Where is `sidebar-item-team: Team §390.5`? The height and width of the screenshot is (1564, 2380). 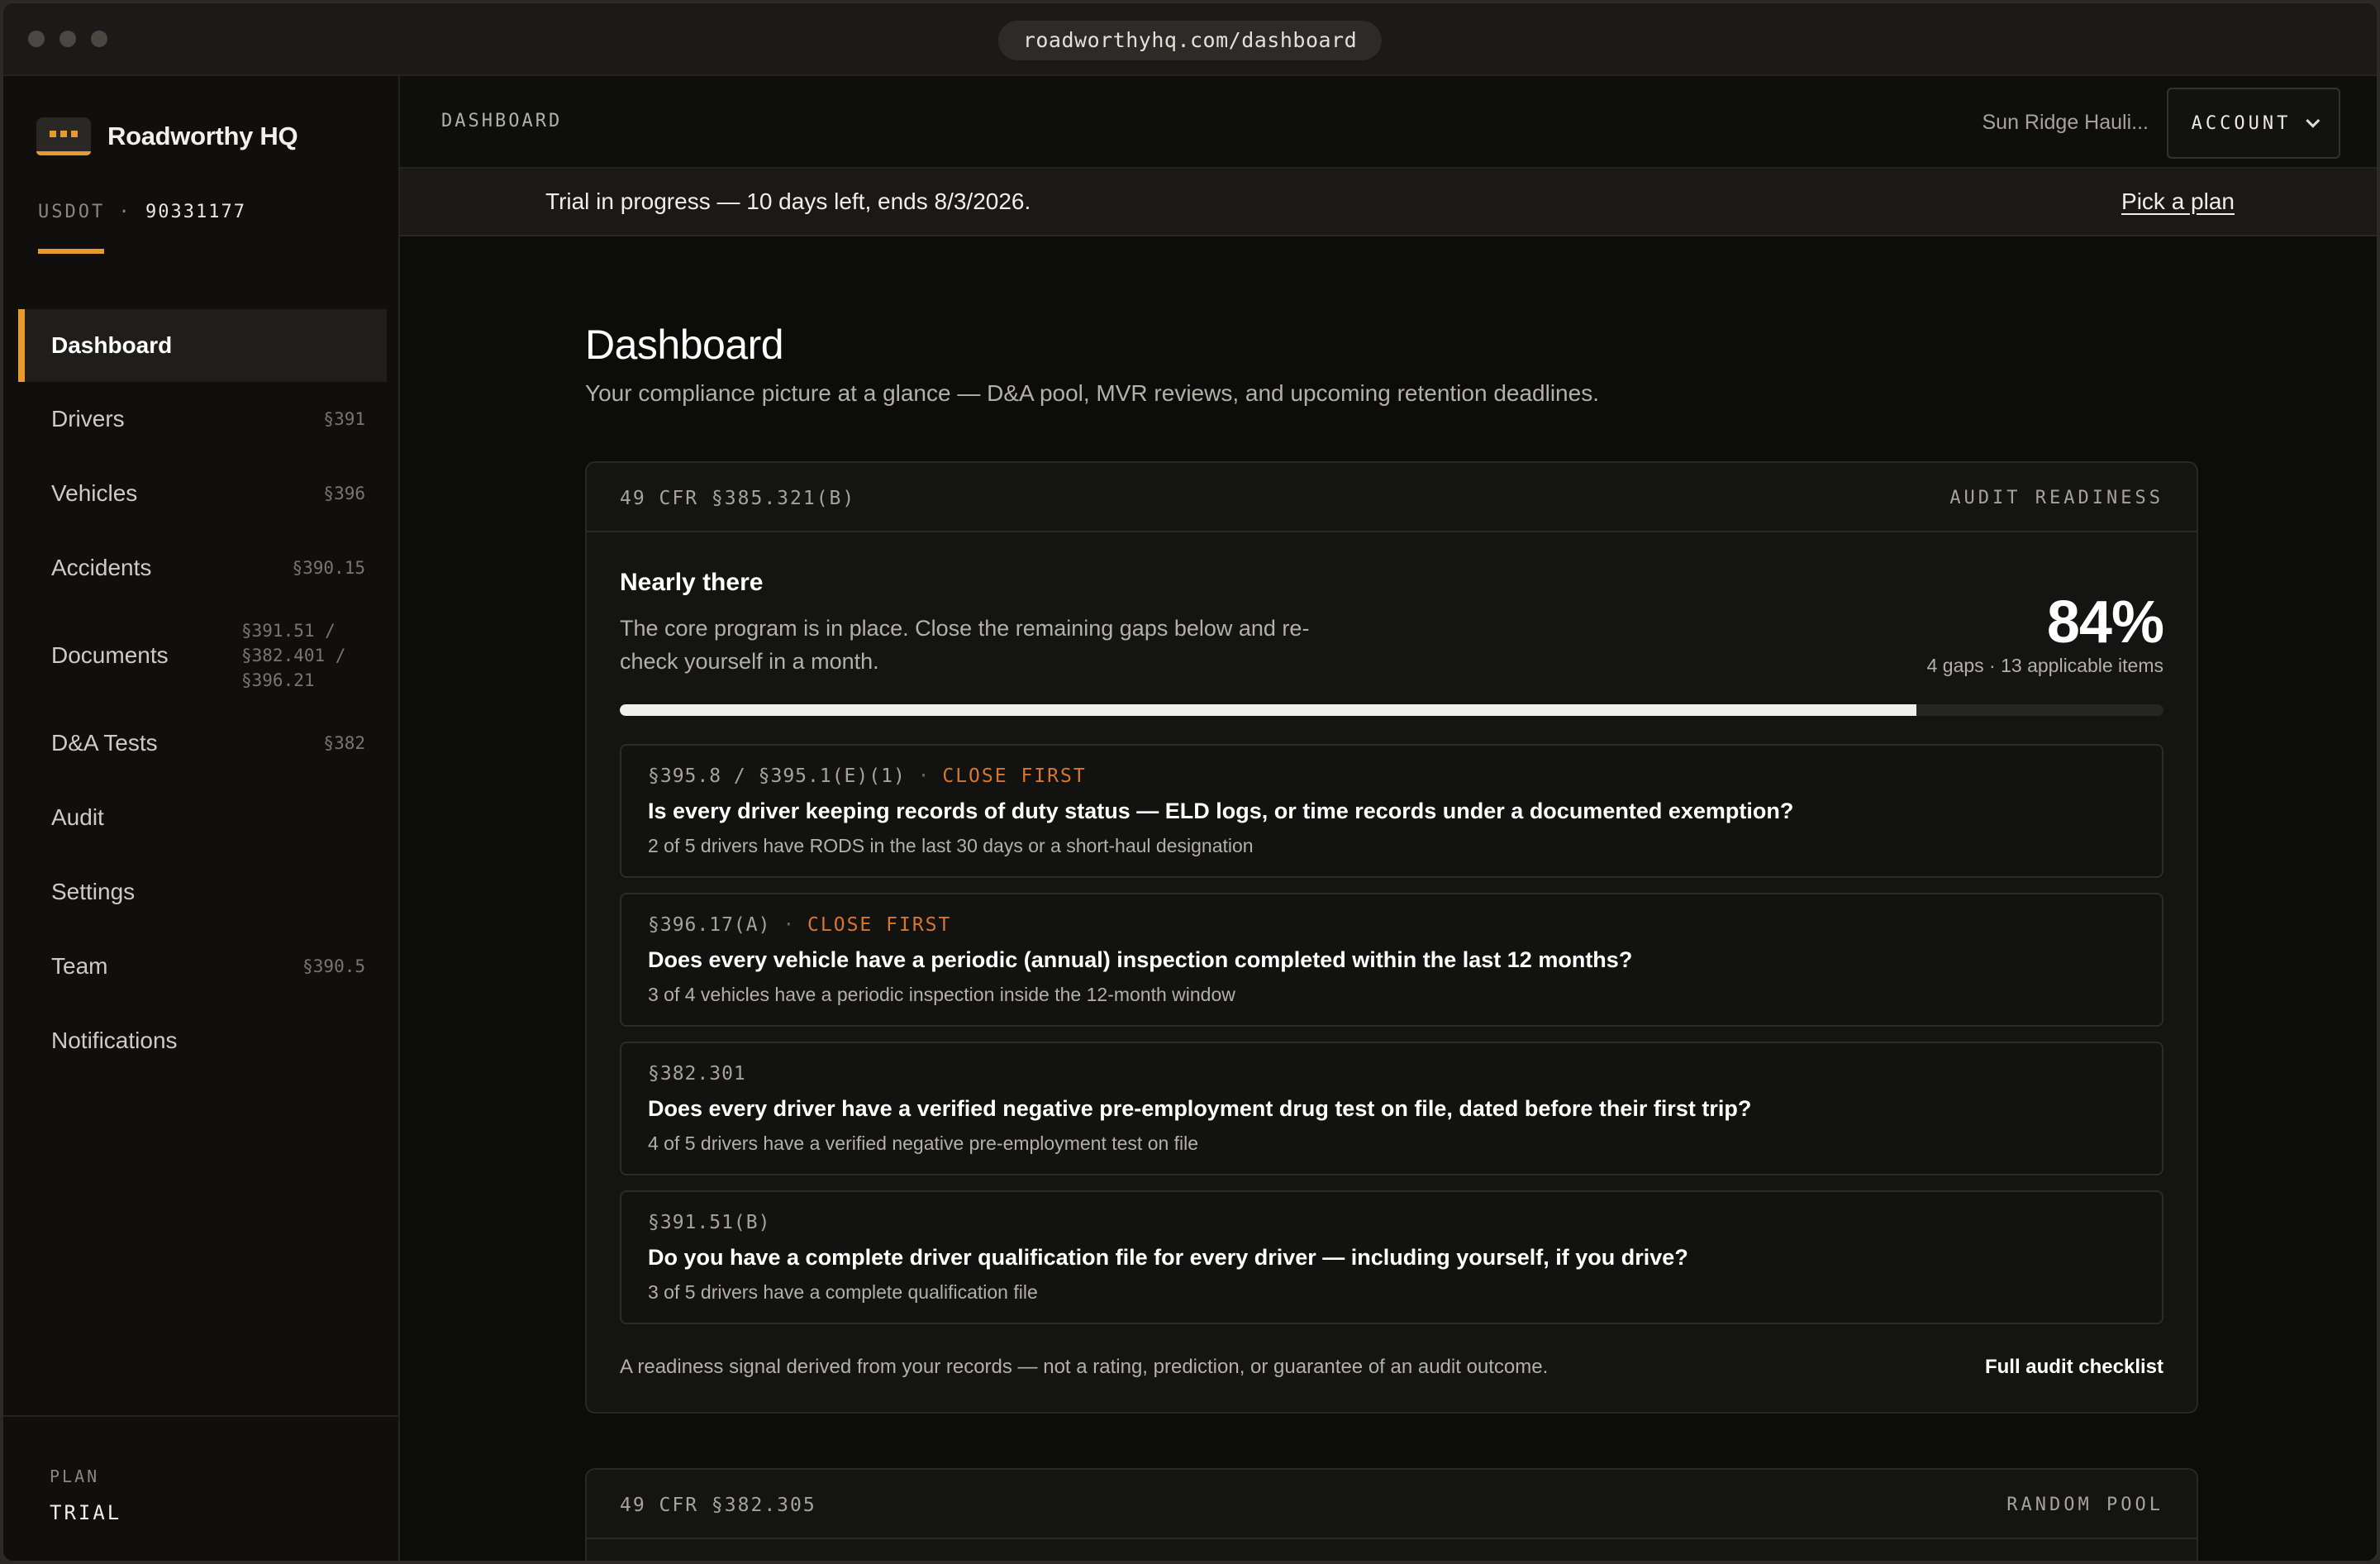 sidebar-item-team: Team §390.5 is located at coordinates (202, 967).